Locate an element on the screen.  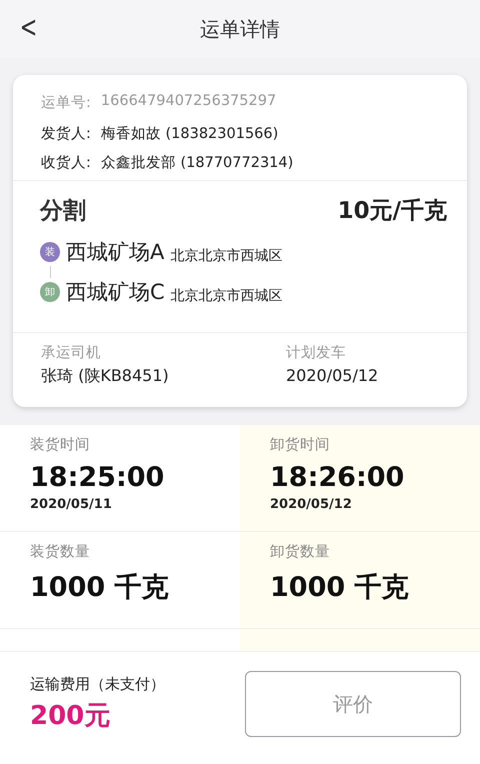
stop-badge: 卸 is located at coordinates (50, 292).